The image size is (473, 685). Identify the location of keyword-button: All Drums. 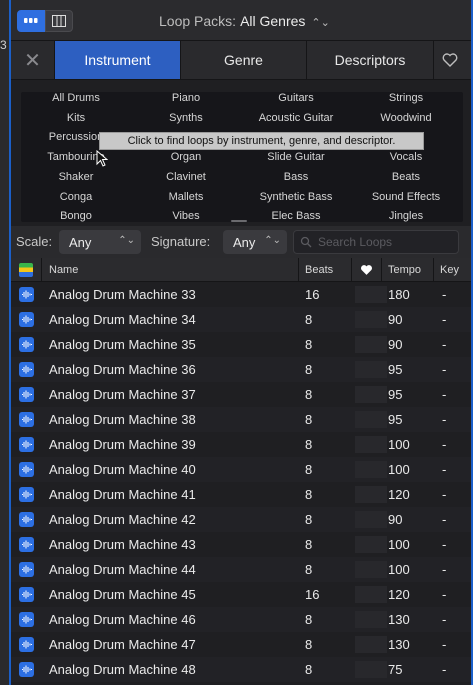
(76, 98).